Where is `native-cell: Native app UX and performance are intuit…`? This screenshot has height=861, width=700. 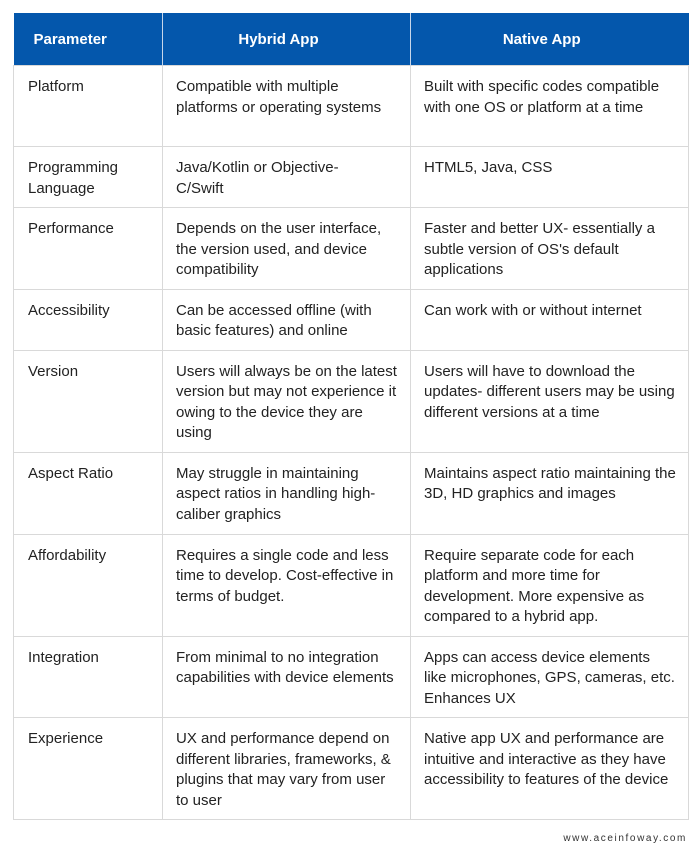 native-cell: Native app UX and performance are intuit… is located at coordinates (549, 768).